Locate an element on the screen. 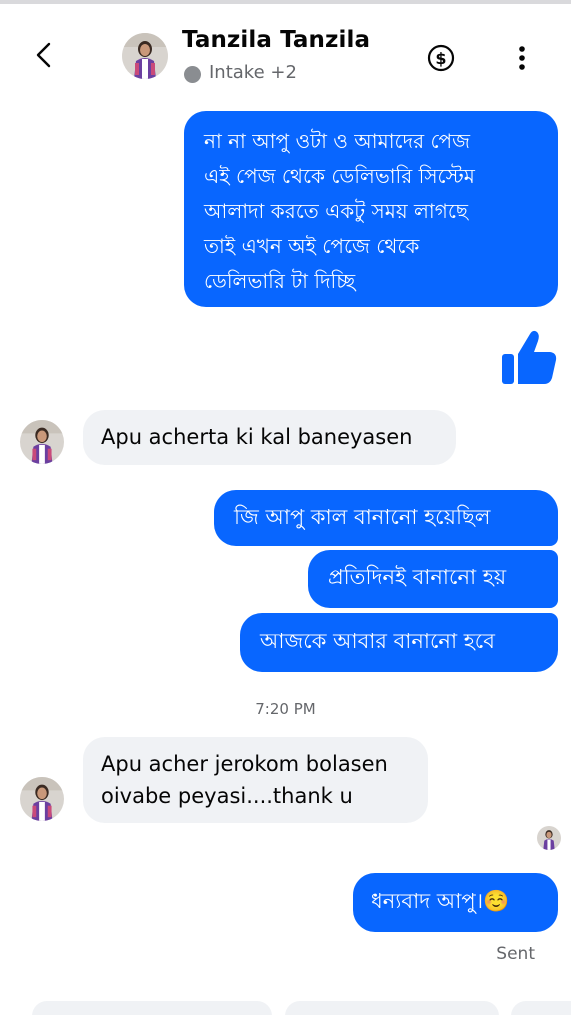  message-line: তাই এখন অই পেজে থেকে is located at coordinates (312, 246).